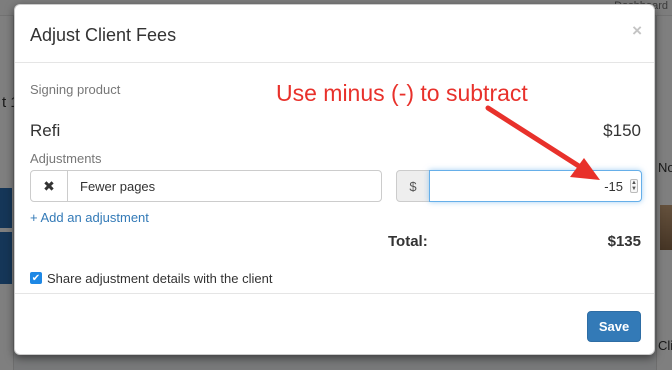  I want to click on share-details-checkbox: ✔, so click(36, 278).